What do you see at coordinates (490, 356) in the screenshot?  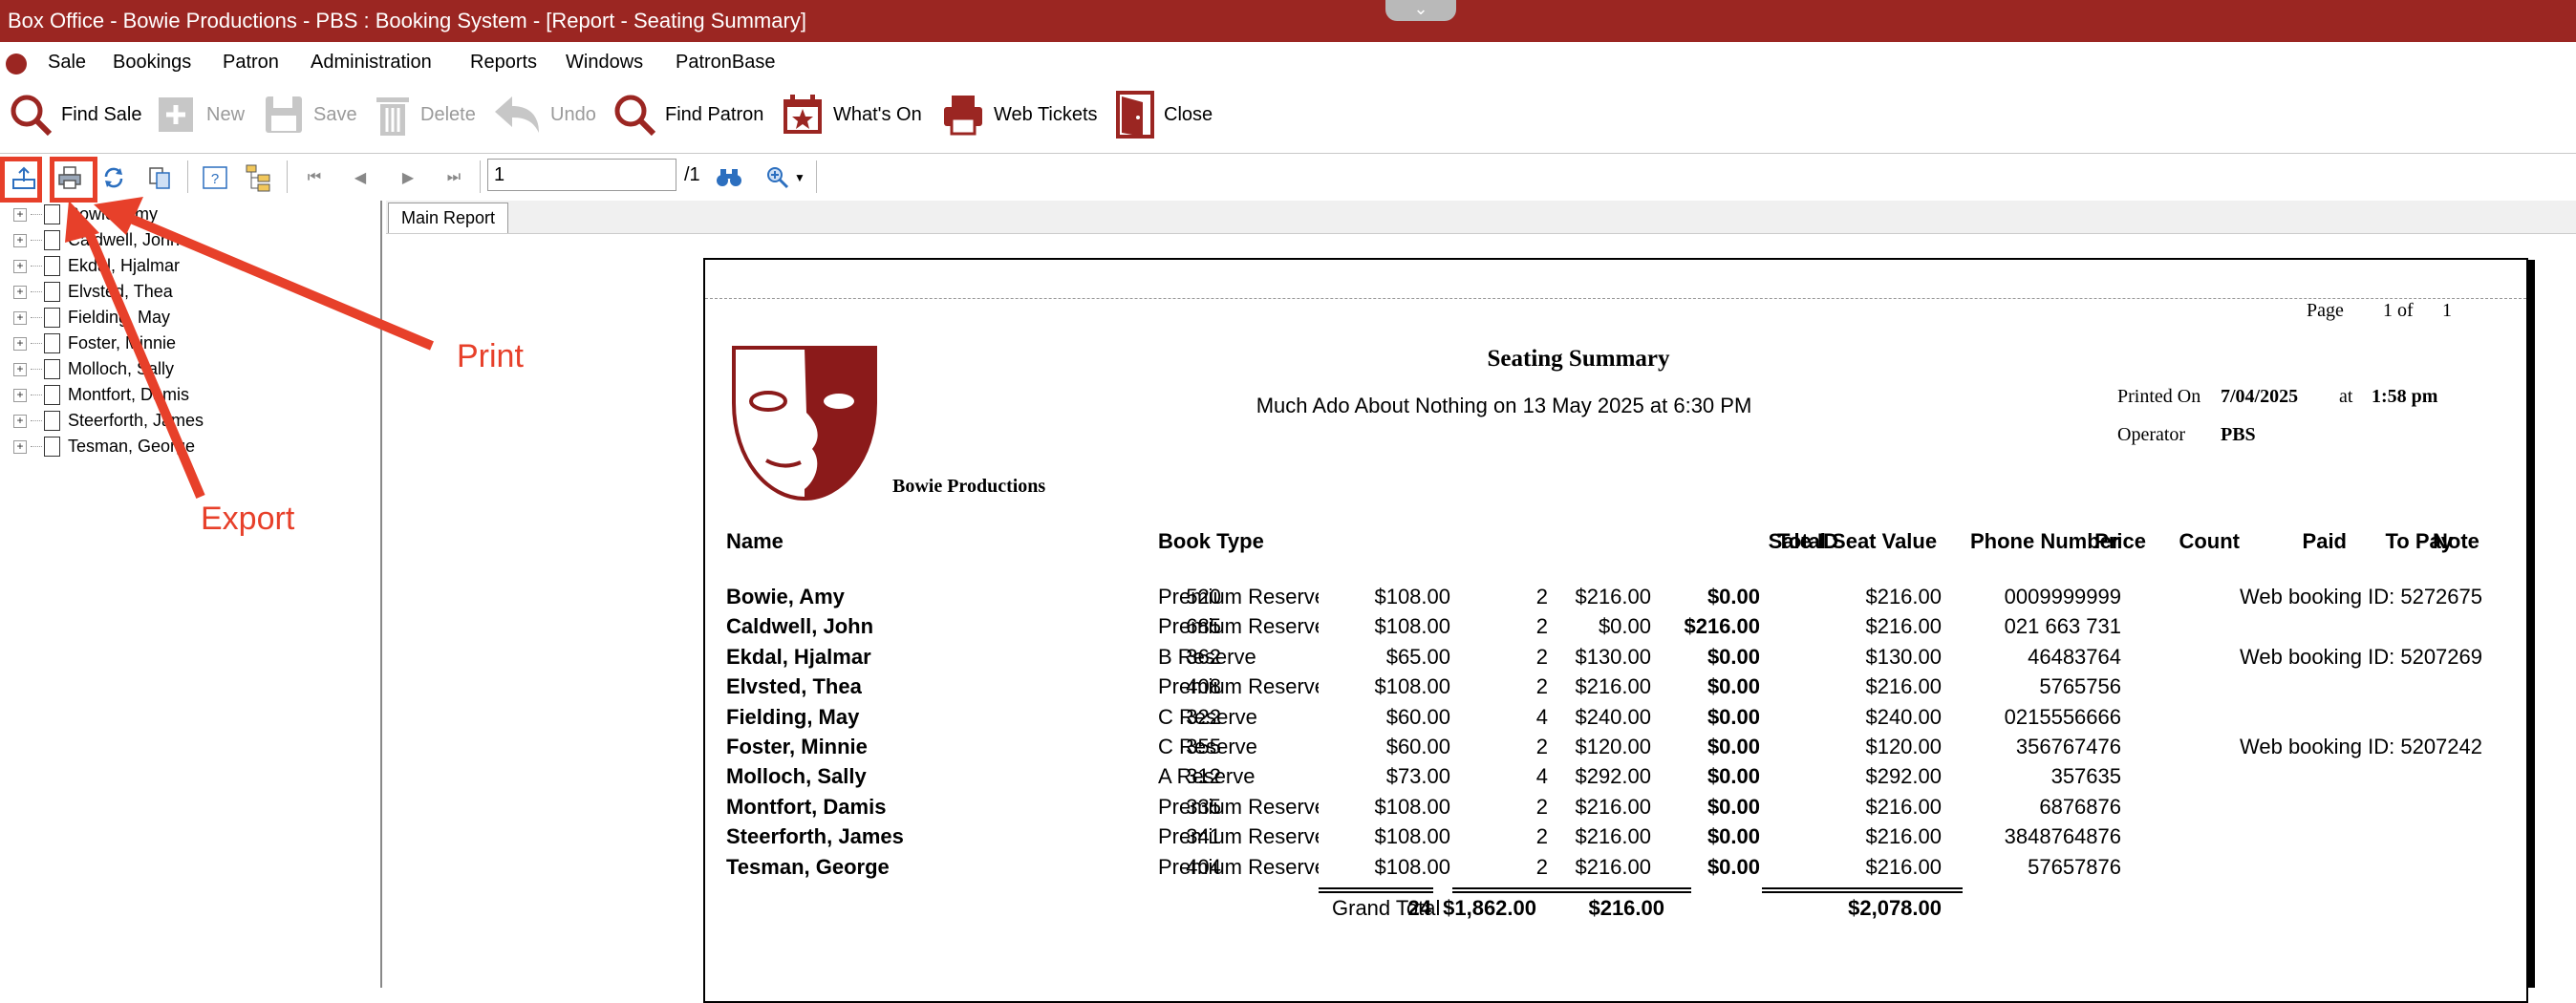 I see `print-annotation-label: Print` at bounding box center [490, 356].